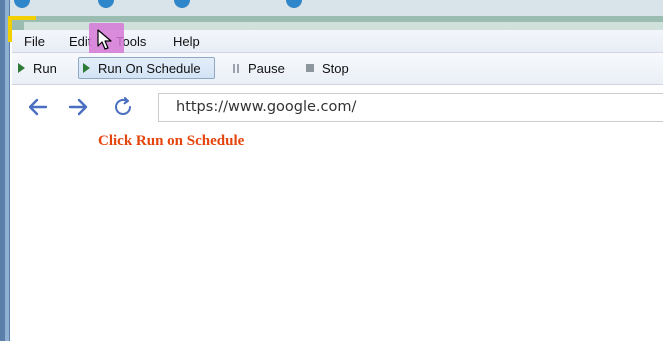 Image resolution: width=663 pixels, height=341 pixels. I want to click on stop-button-label: Stop, so click(335, 68).